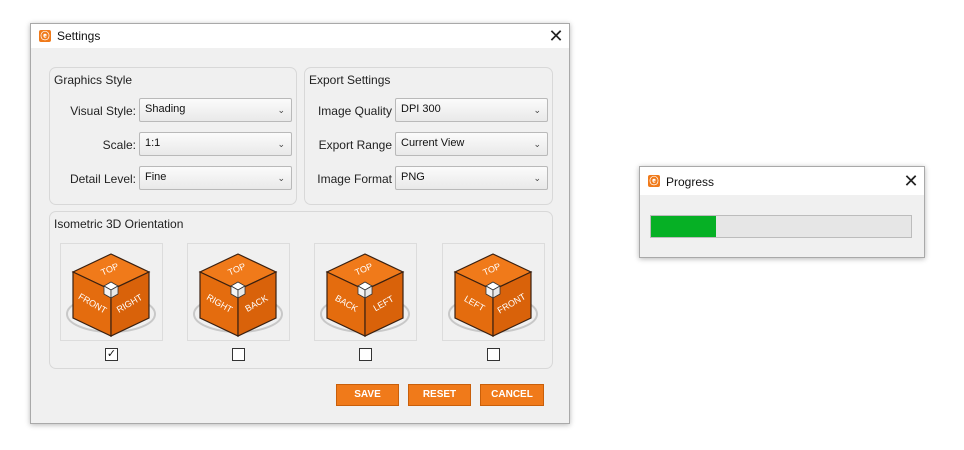 The width and height of the screenshot is (964, 450). Describe the element at coordinates (215, 110) in the screenshot. I see `visual-style-select: Shading ⌄` at that location.